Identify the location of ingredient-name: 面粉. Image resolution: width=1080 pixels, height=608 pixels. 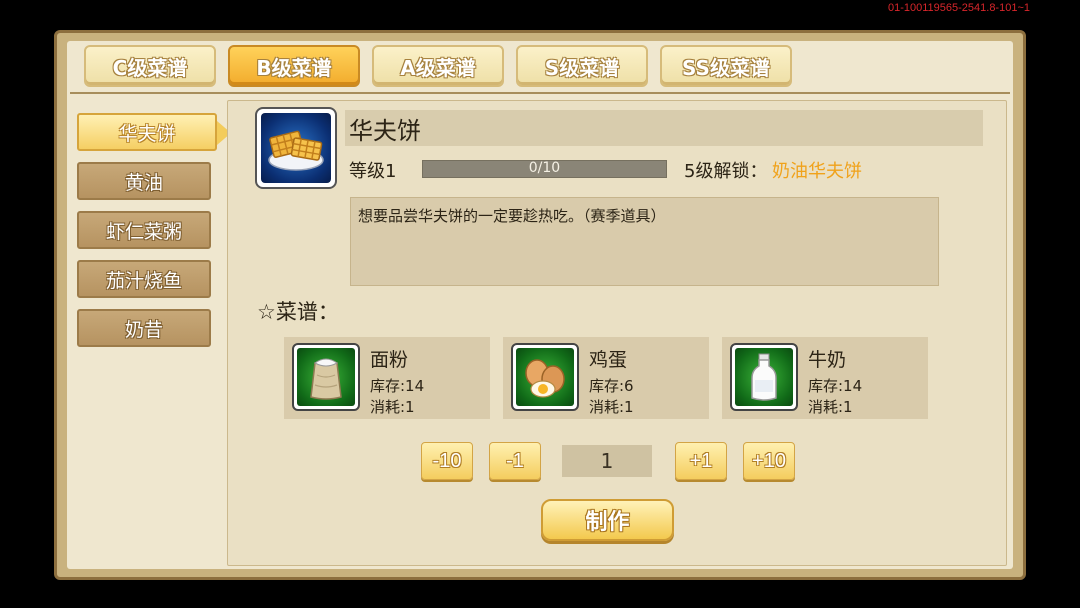
(389, 360).